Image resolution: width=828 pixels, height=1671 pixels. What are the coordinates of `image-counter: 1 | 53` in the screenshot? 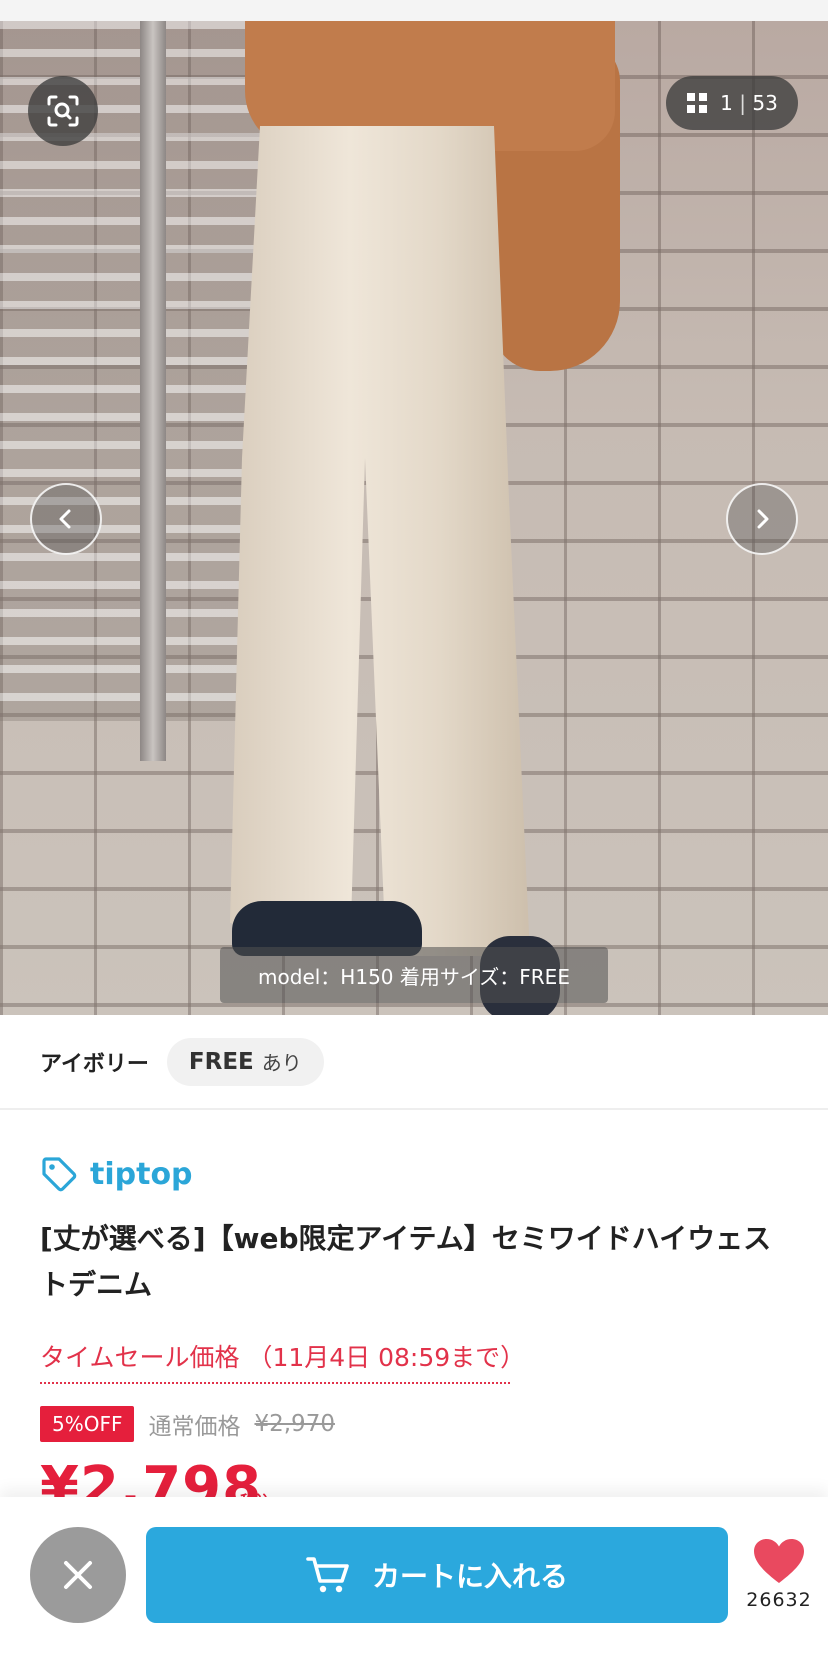 It's located at (732, 103).